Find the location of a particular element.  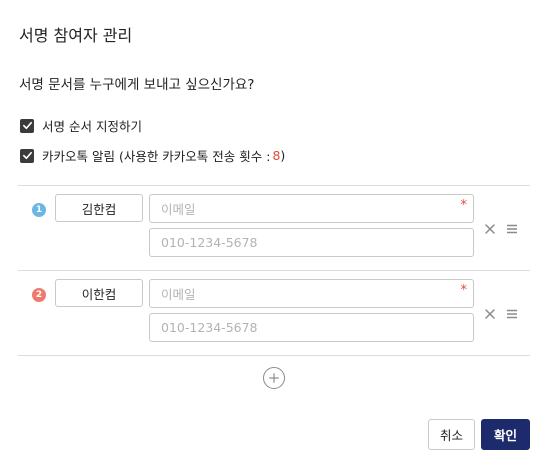

dialog-title: 서명 참여자 관리 is located at coordinates (76, 35).